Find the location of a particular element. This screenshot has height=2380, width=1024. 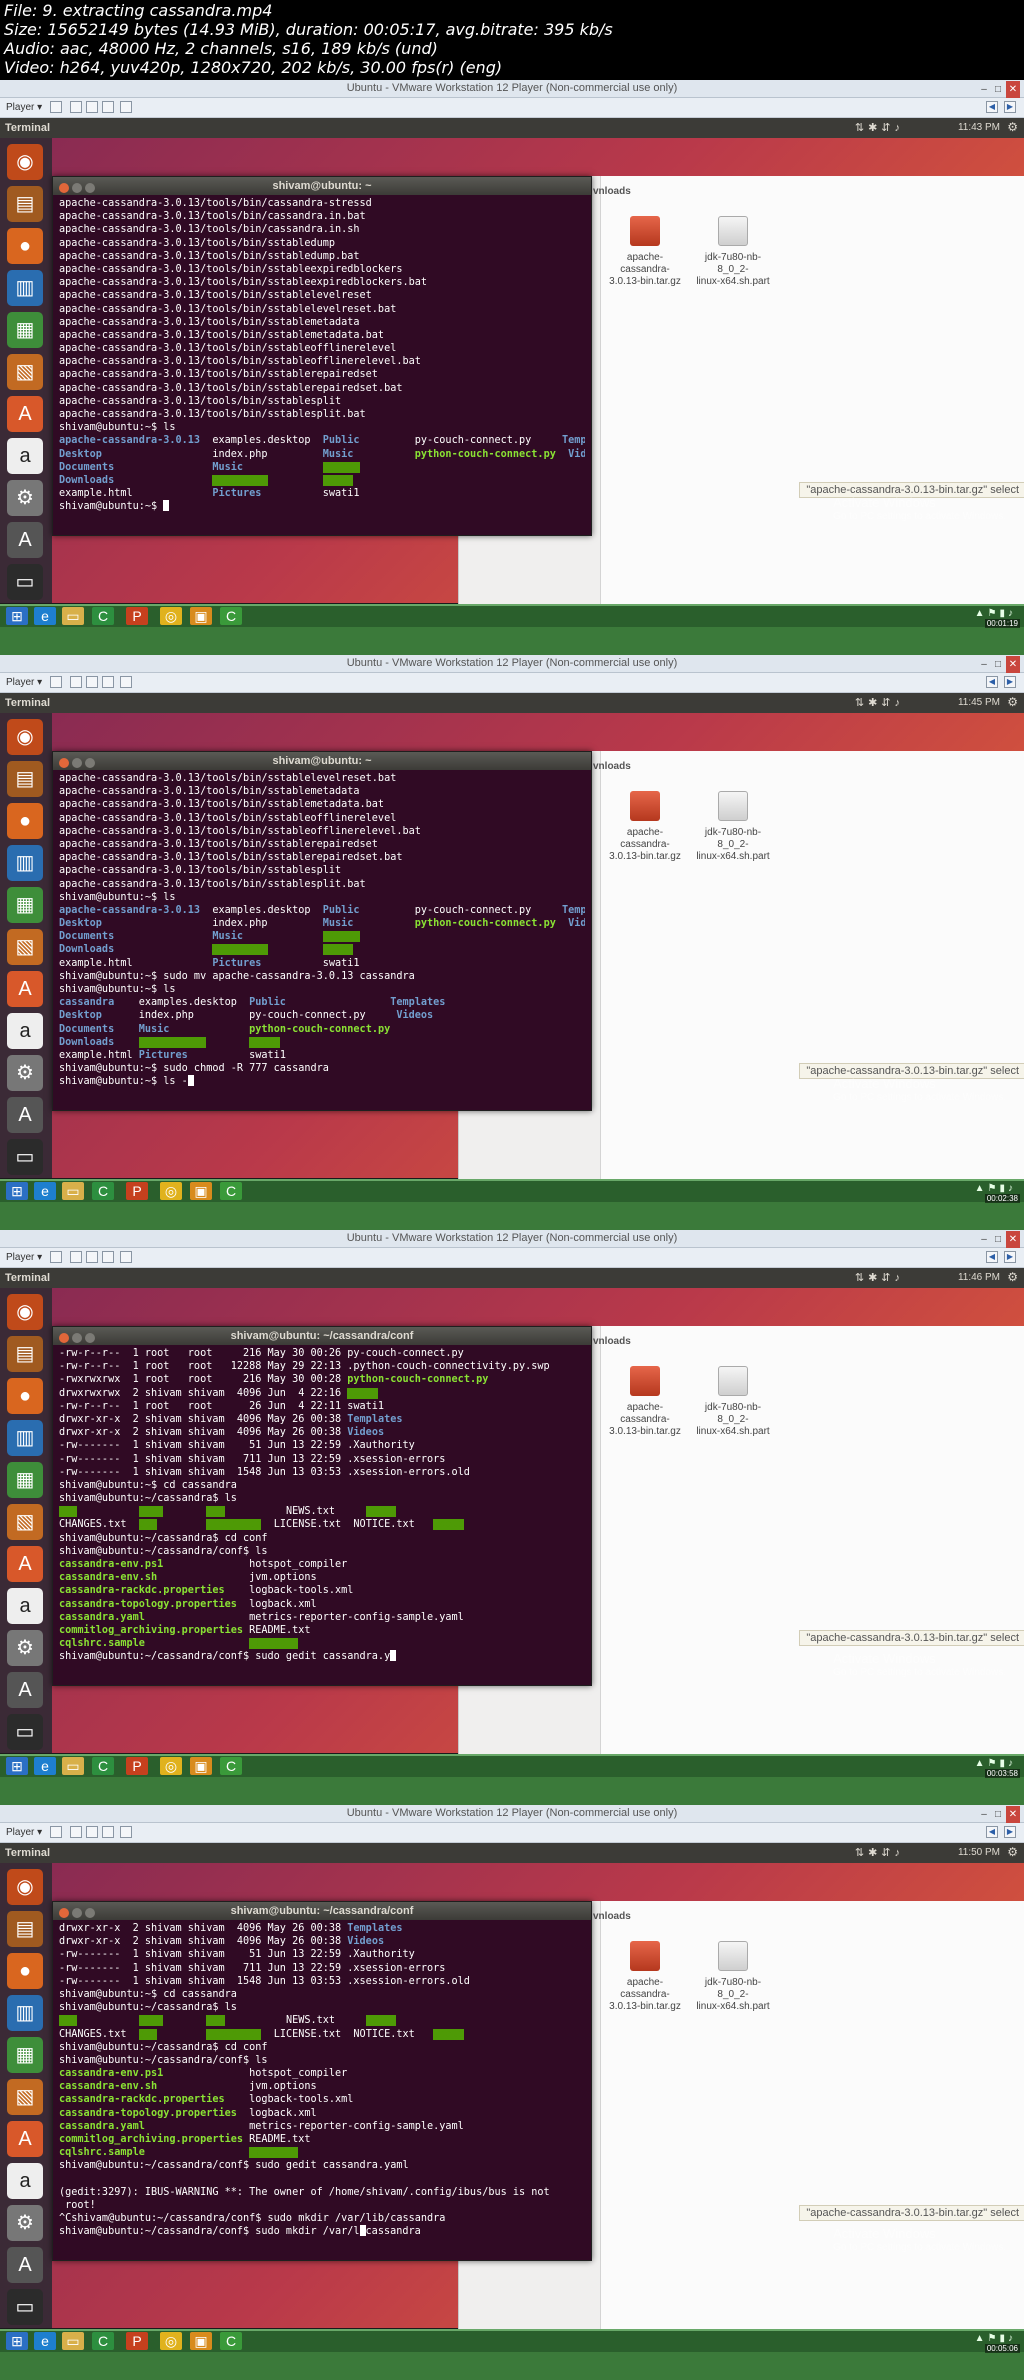

software-center-icon: A is located at coordinates (25, 989).